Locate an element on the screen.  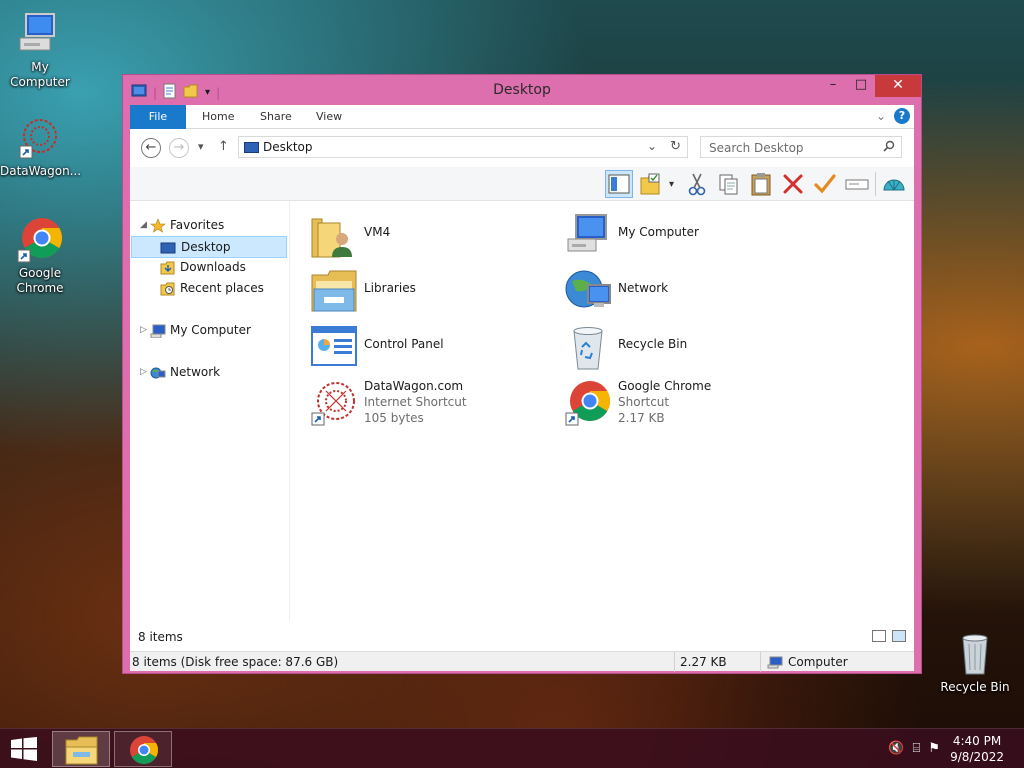
libraries-icon is located at coordinates (334, 291).